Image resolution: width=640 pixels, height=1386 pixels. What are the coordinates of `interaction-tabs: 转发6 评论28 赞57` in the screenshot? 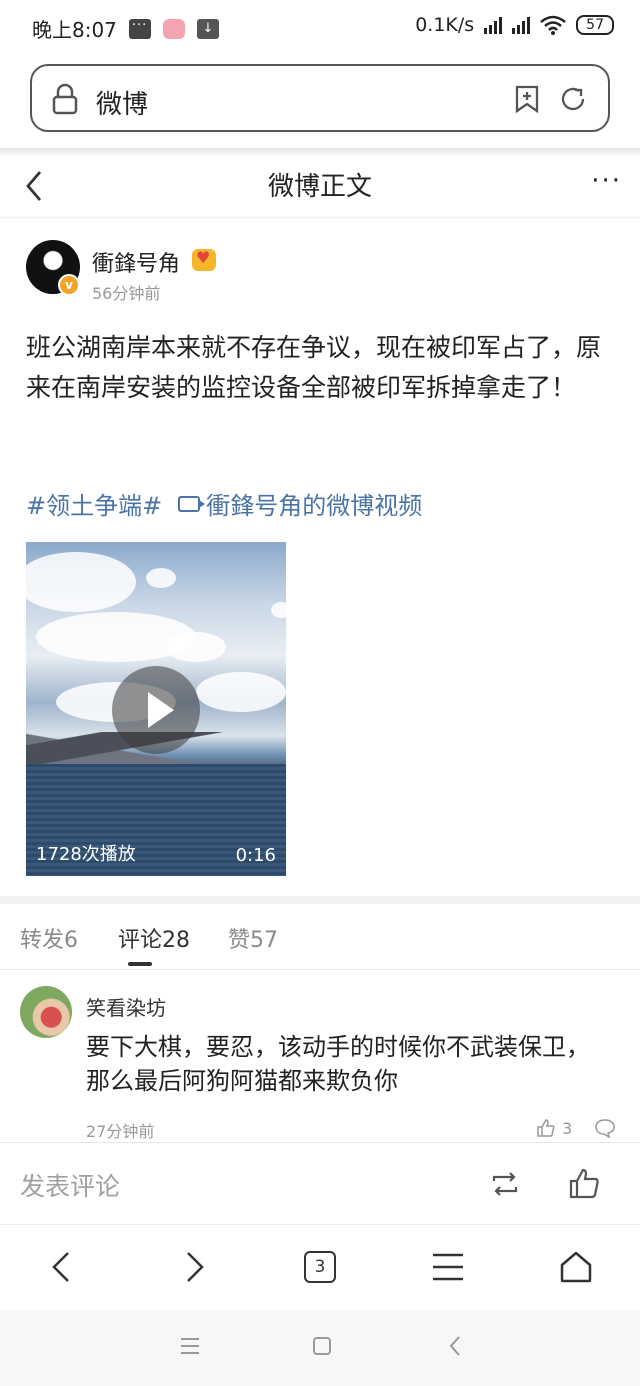 It's located at (320, 937).